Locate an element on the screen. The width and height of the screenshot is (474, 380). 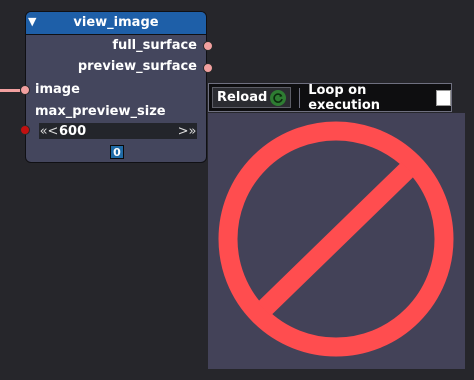
loop-on-execution-label: Loop on execution is located at coordinates (344, 97).